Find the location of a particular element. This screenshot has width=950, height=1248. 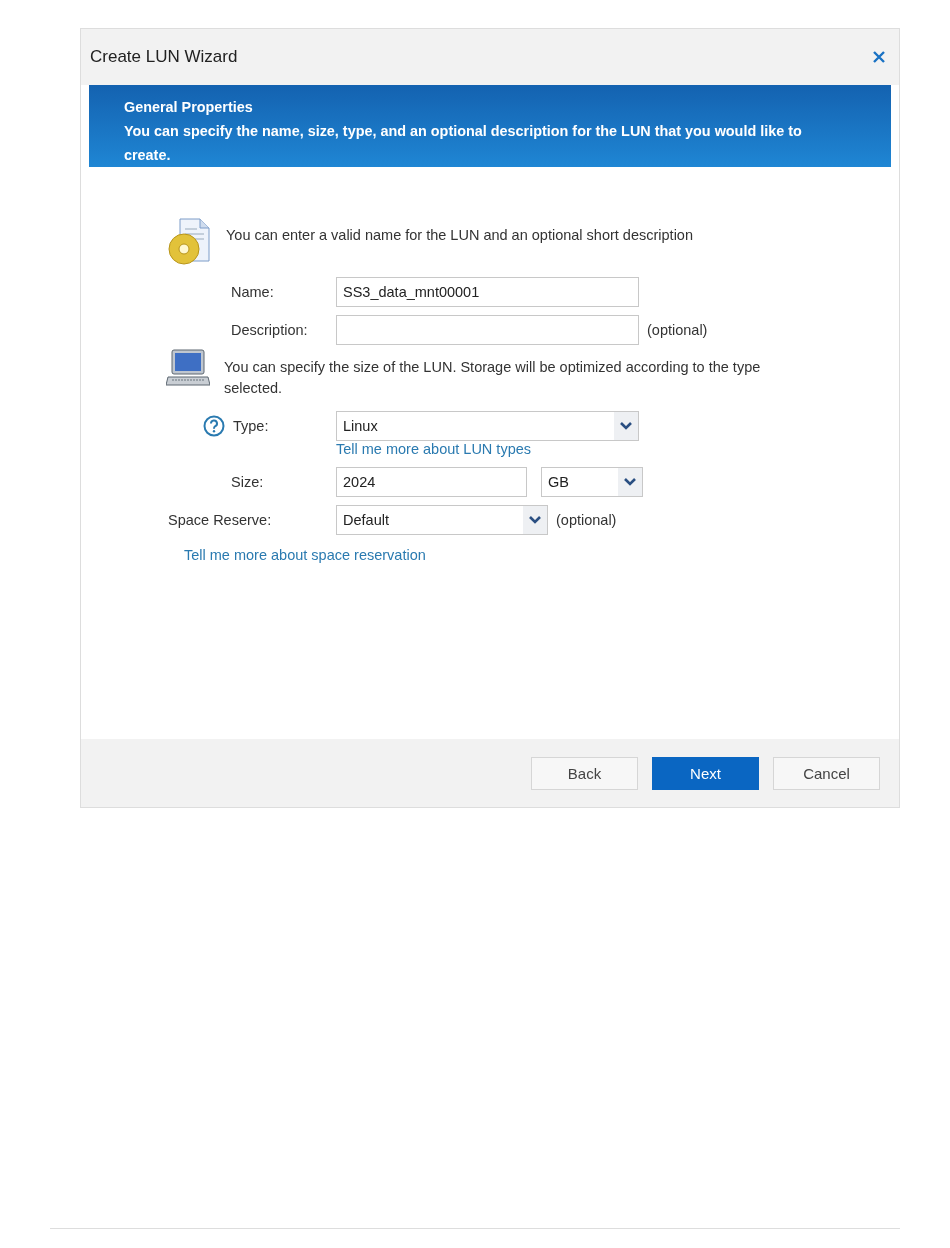

section-description: You can specify the size of the LUN. Storage will be optimized according to the type selected. is located at coordinates (493, 378).